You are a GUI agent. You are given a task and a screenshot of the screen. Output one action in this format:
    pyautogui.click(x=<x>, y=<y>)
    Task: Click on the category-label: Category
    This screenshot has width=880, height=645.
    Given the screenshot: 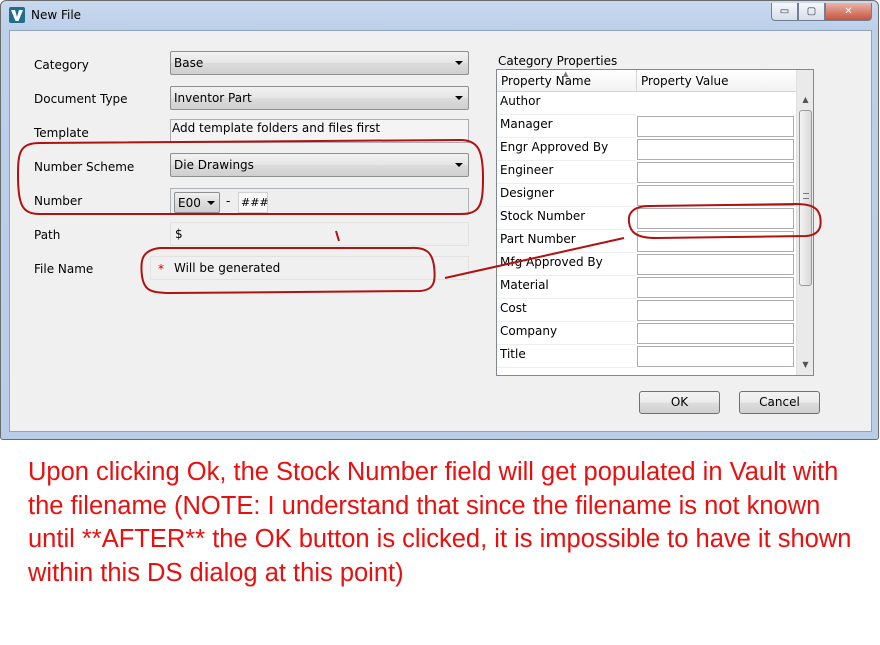 What is the action you would take?
    pyautogui.click(x=61, y=65)
    